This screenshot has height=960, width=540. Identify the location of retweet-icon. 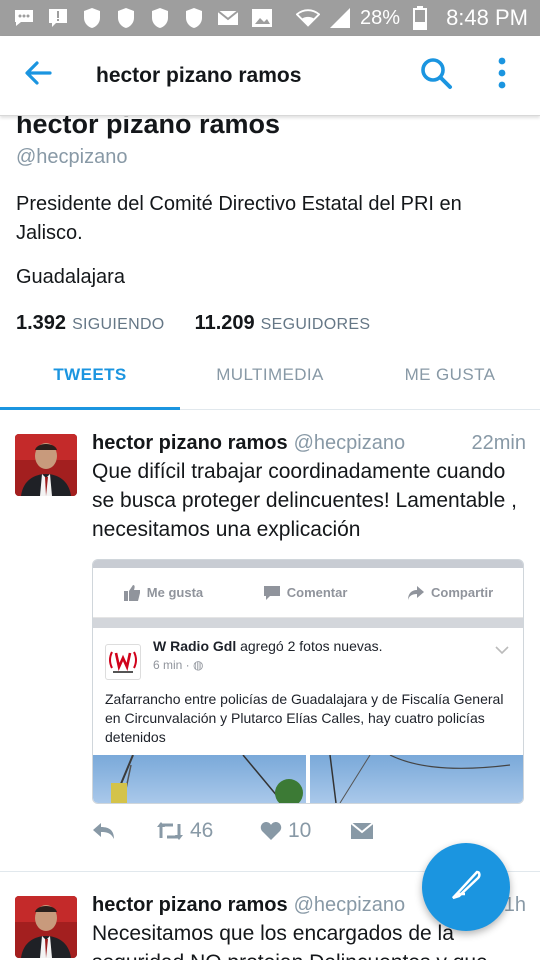
(170, 831).